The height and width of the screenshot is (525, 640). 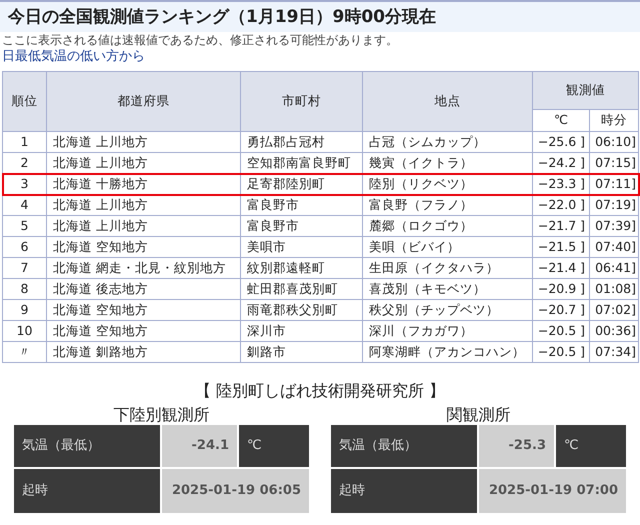 I want to click on table-cell: 1, so click(x=24, y=142).